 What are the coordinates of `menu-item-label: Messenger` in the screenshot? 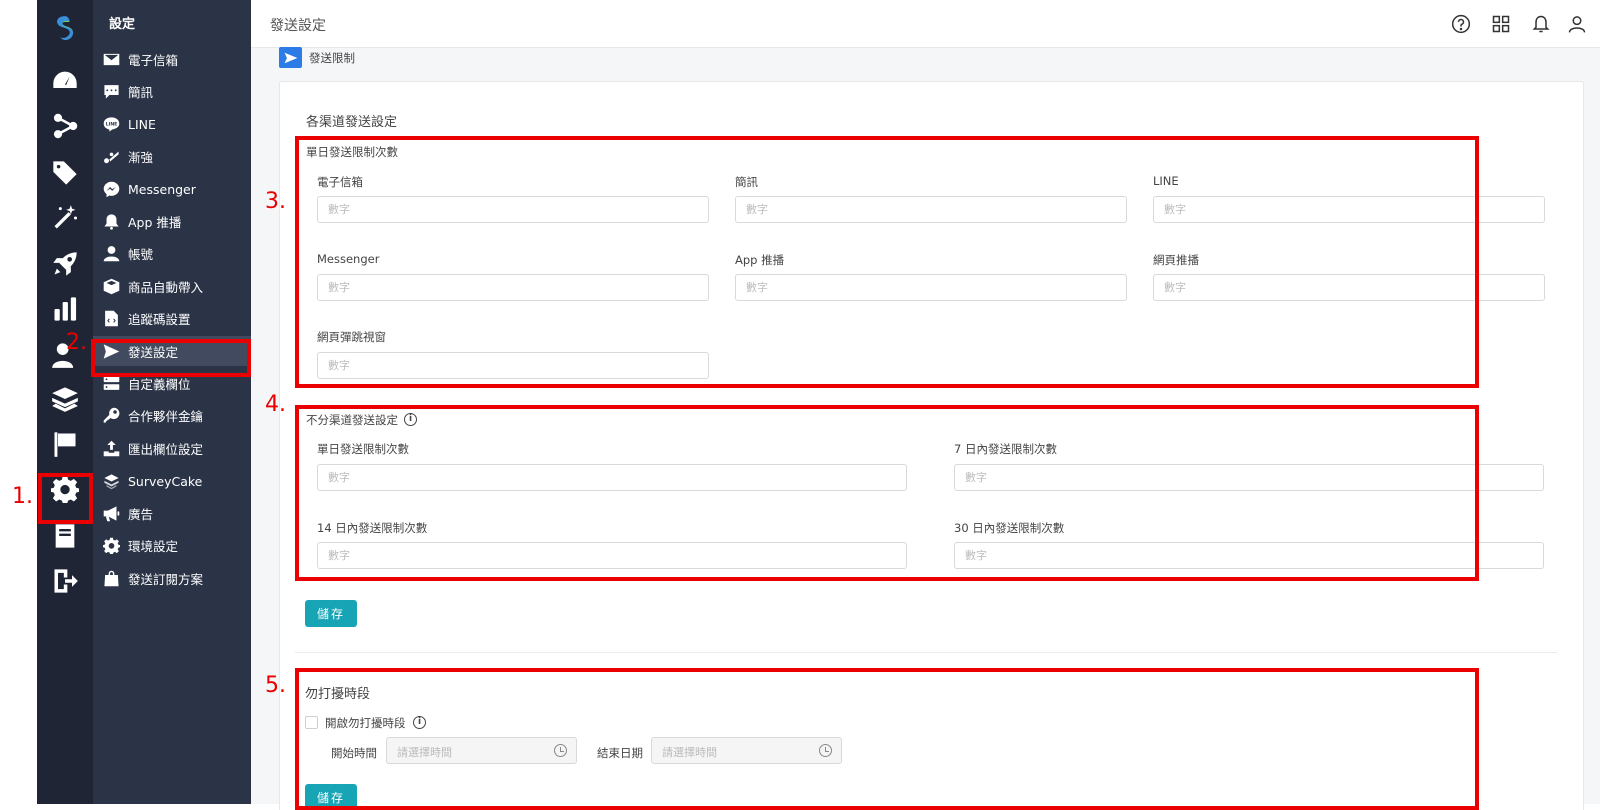 It's located at (162, 189).